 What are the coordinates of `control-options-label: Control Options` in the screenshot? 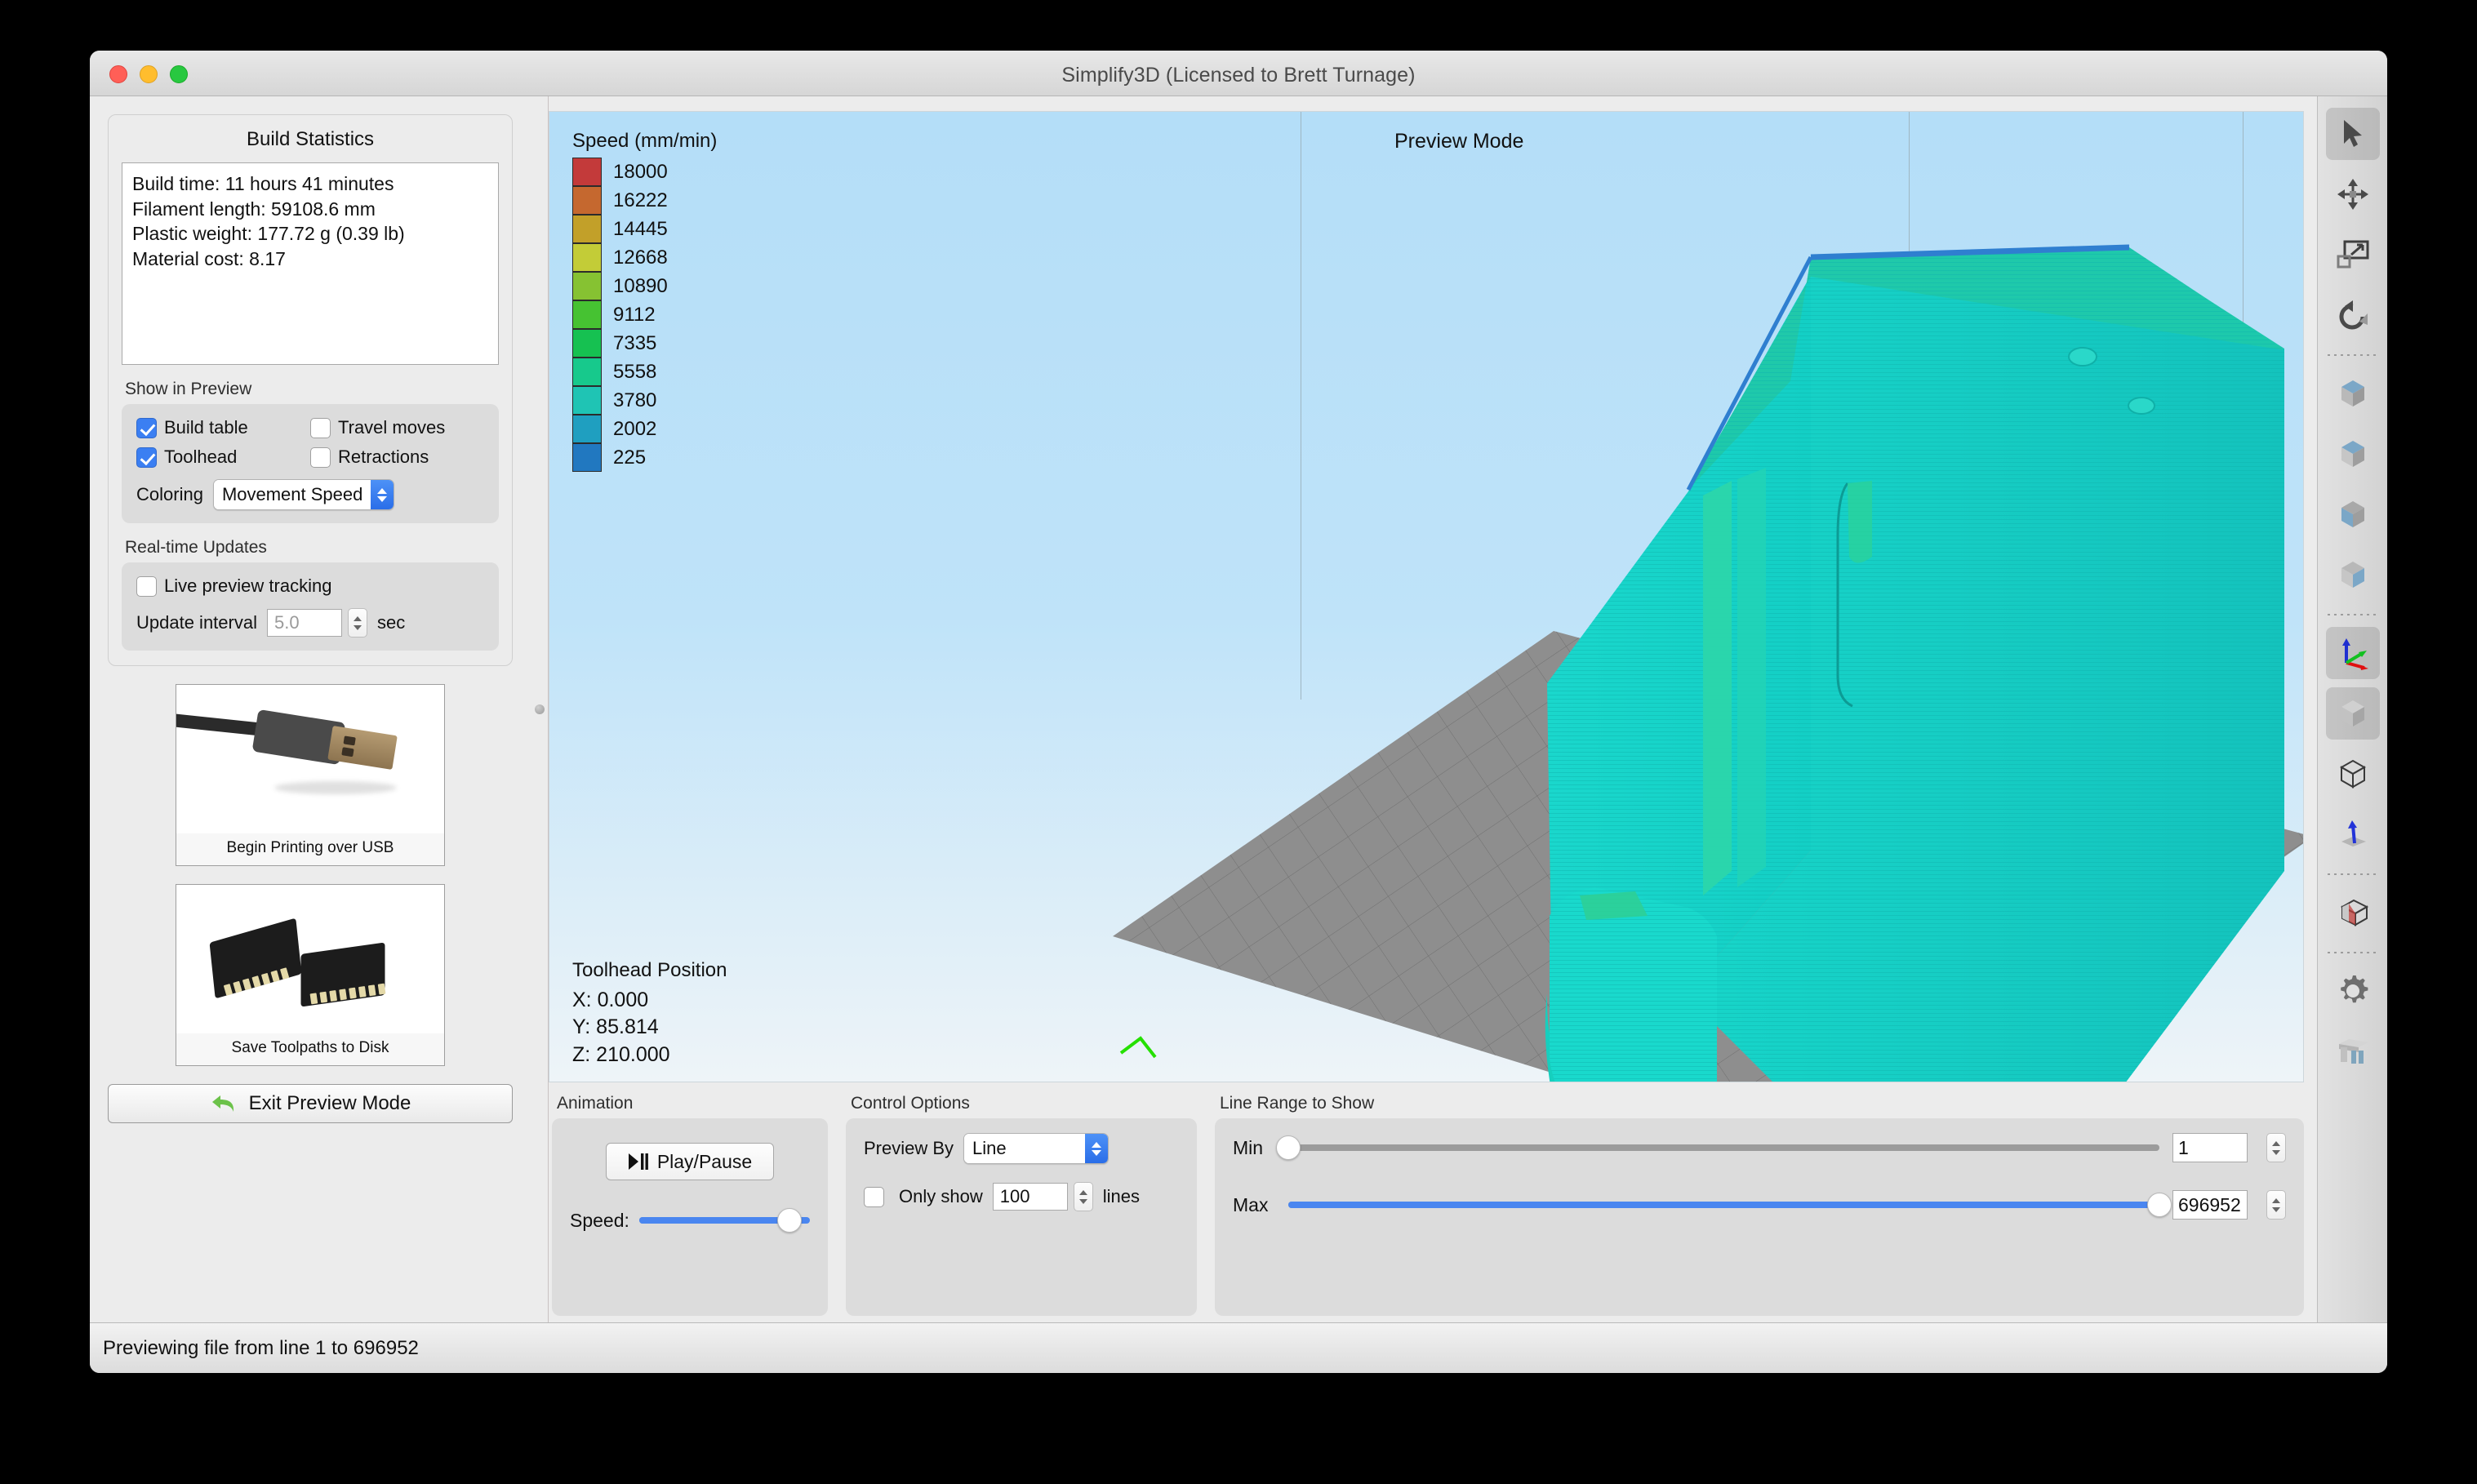 It's located at (911, 1103).